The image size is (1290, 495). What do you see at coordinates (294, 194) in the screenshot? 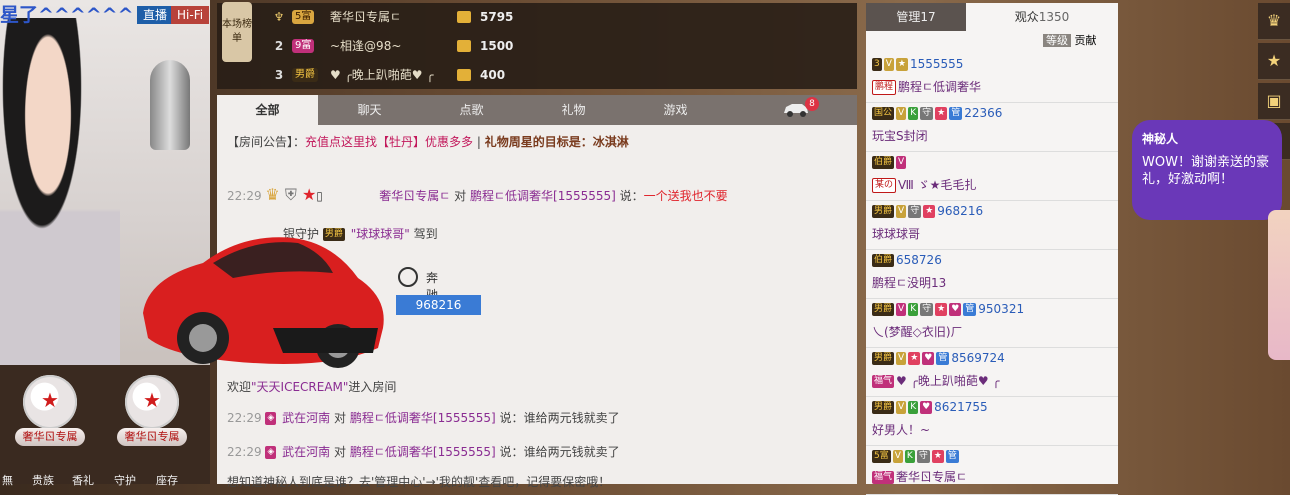
I see `user-badges-icon: ♛ ⛨ ★▯` at bounding box center [294, 194].